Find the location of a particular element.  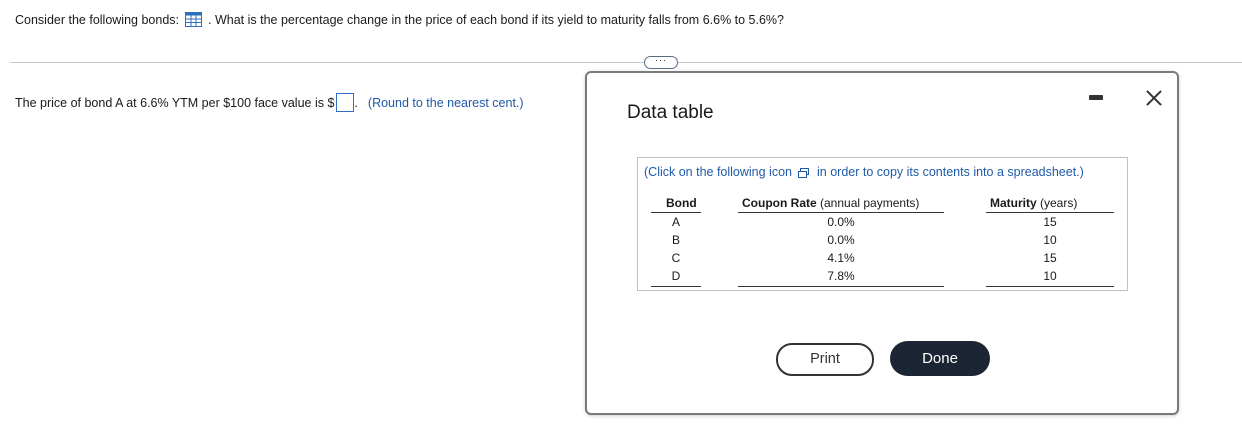

data-table-icon is located at coordinates (193, 19).